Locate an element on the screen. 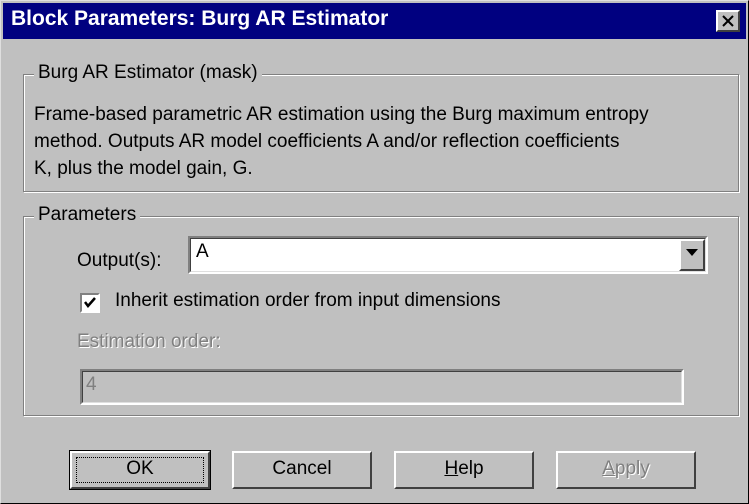 This screenshot has height=504, width=749. ok-button: OK is located at coordinates (140, 470).